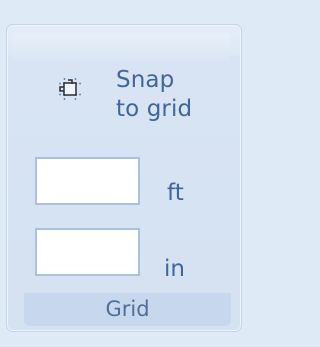  What do you see at coordinates (174, 269) in the screenshot?
I see `inches-unit-label: in` at bounding box center [174, 269].